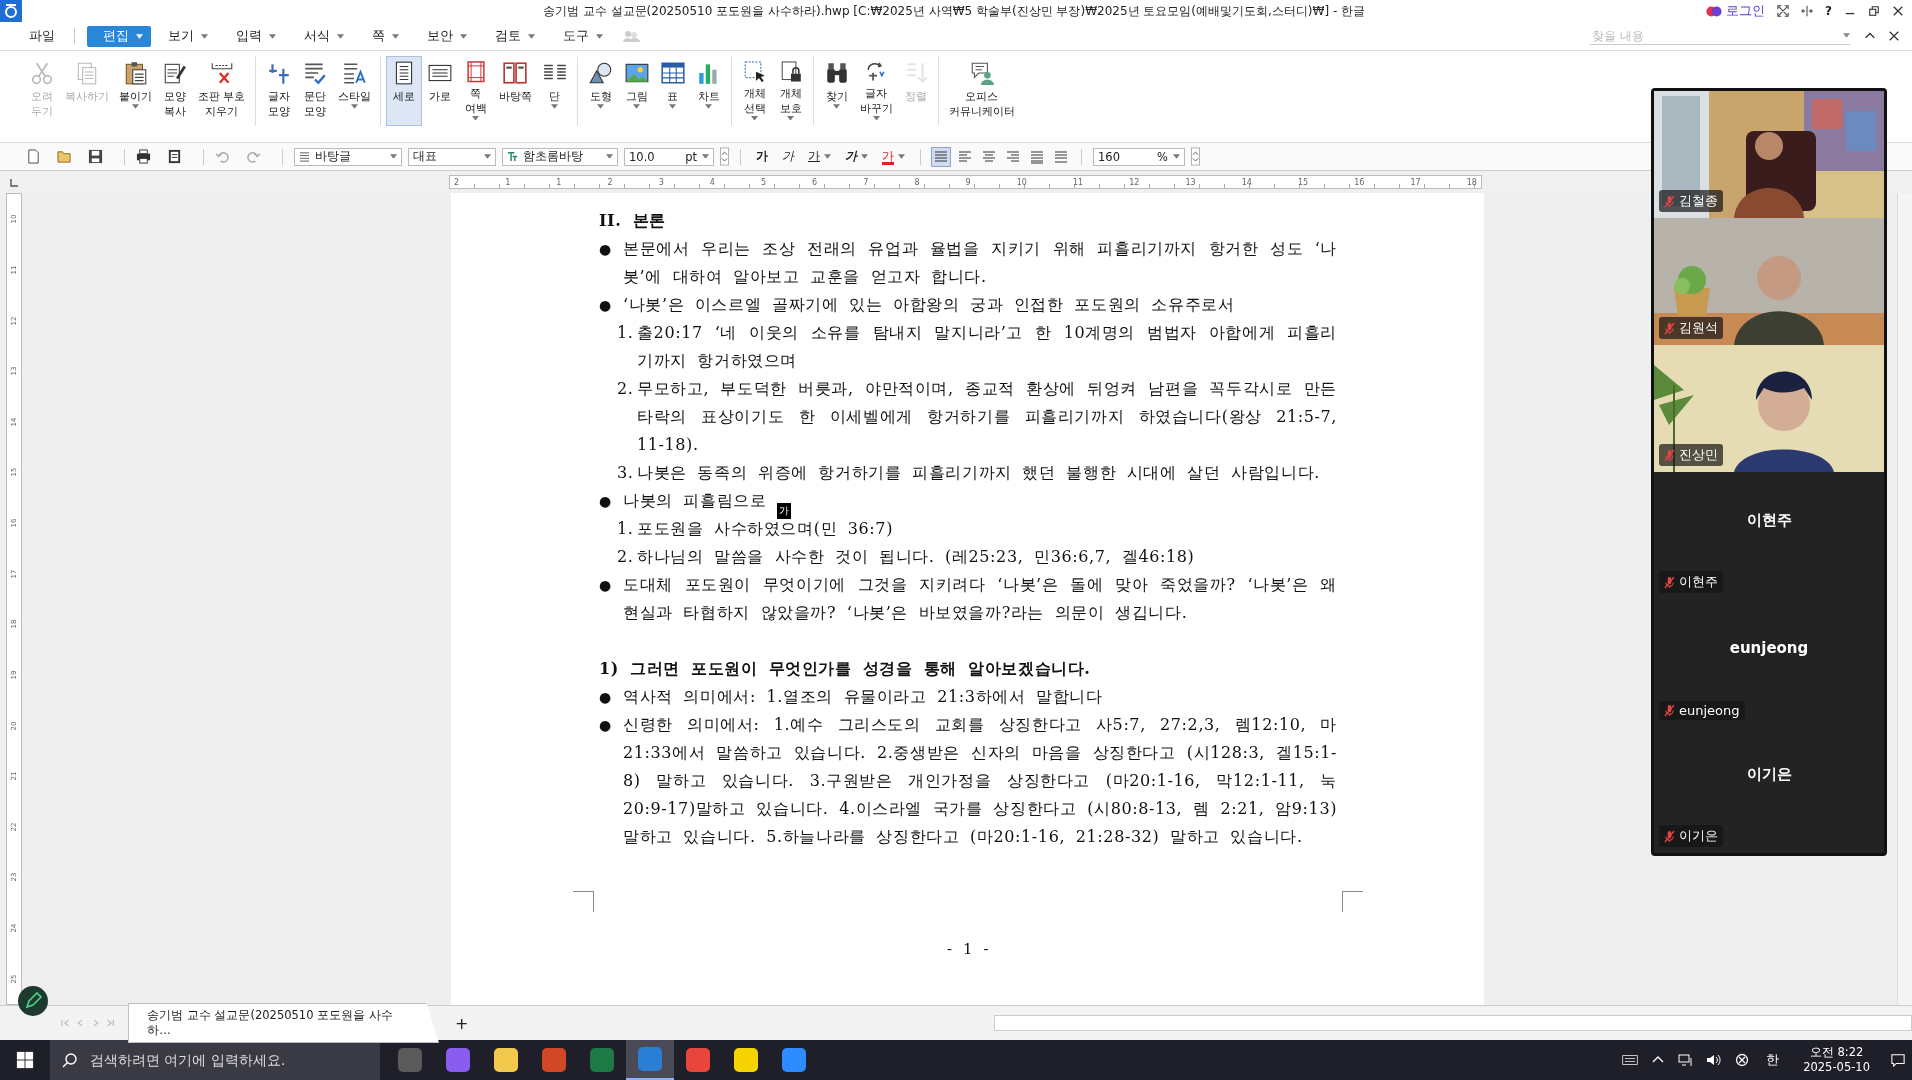  I want to click on search-icon, so click(70, 1060).